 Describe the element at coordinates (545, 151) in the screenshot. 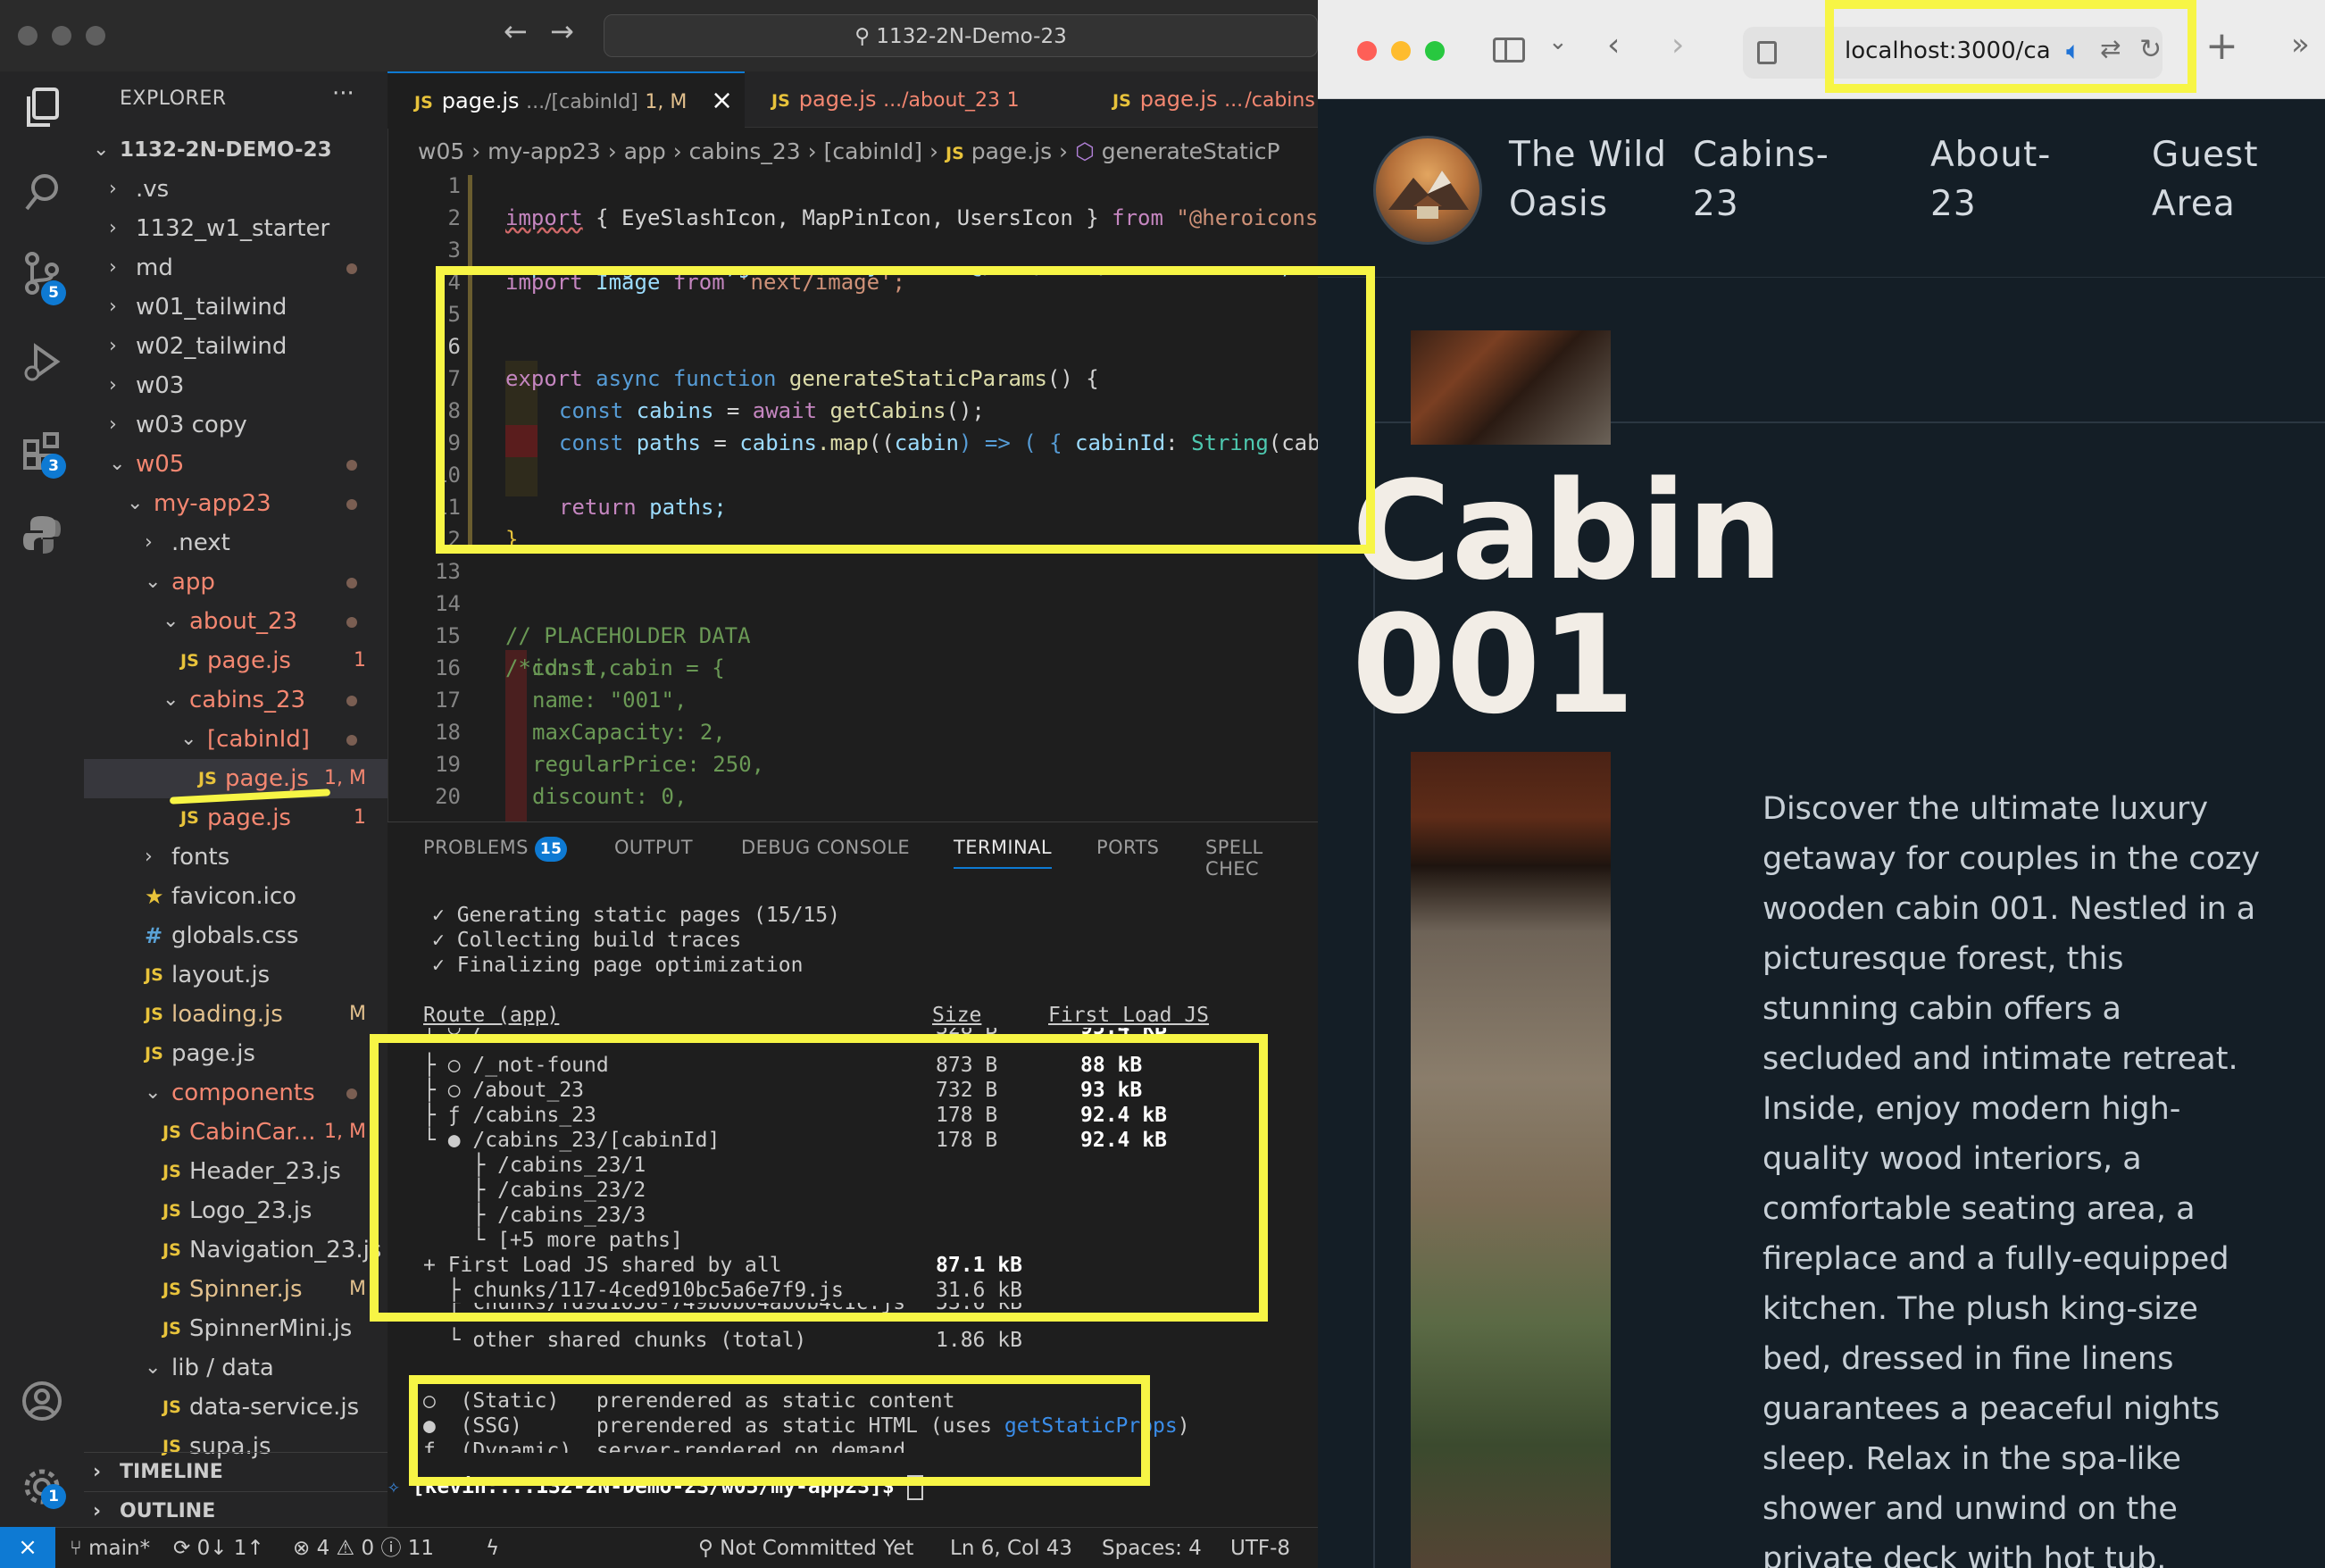

I see `breadcrumb-item: my-app23` at that location.